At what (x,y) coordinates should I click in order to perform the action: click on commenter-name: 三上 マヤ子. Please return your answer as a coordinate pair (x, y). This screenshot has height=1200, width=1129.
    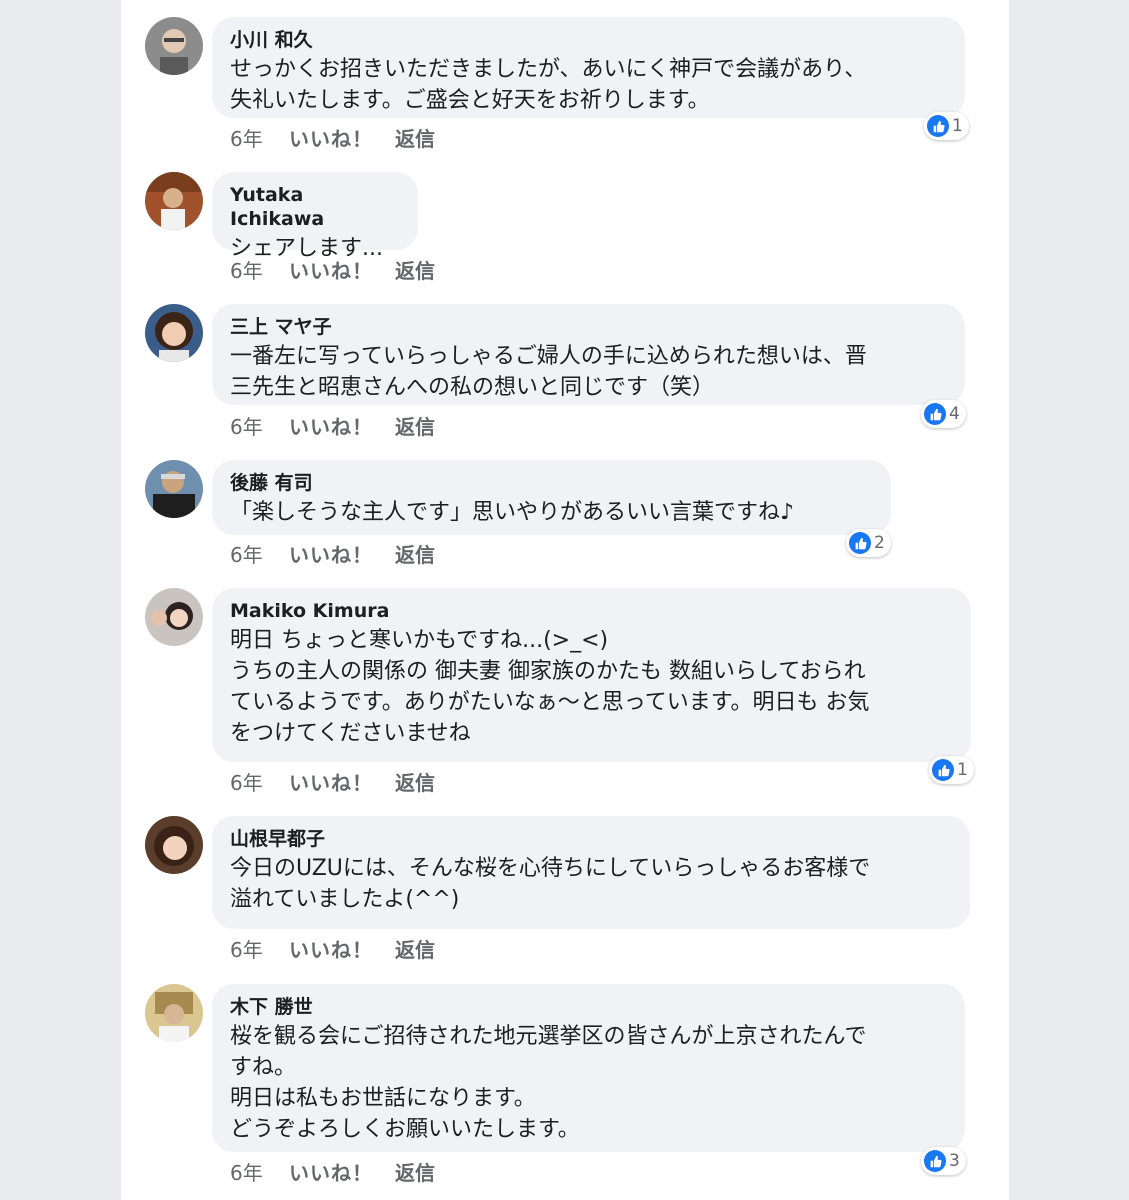
    Looking at the image, I should click on (588, 327).